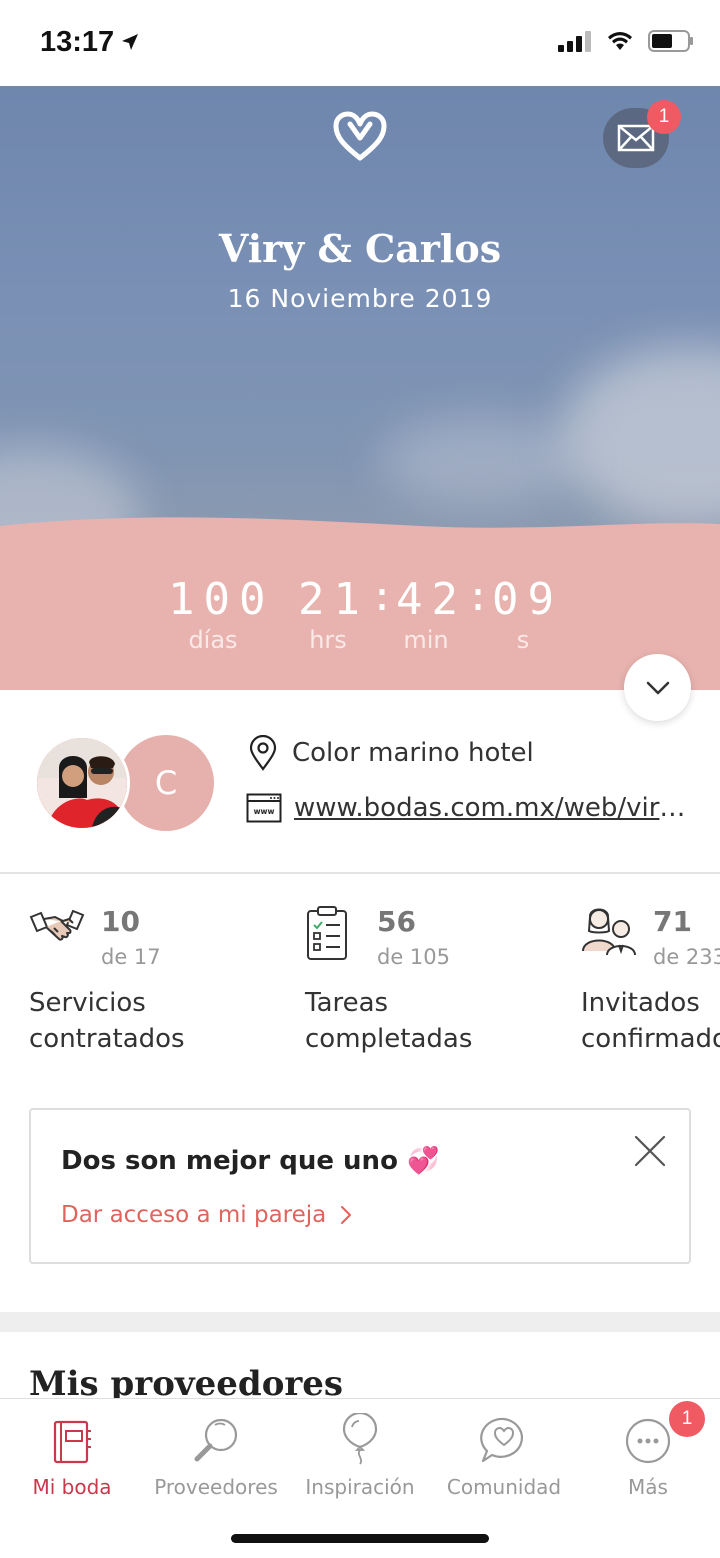 The image size is (720, 1558). Describe the element at coordinates (413, 753) in the screenshot. I see `location-text: Color marino hotel` at that location.